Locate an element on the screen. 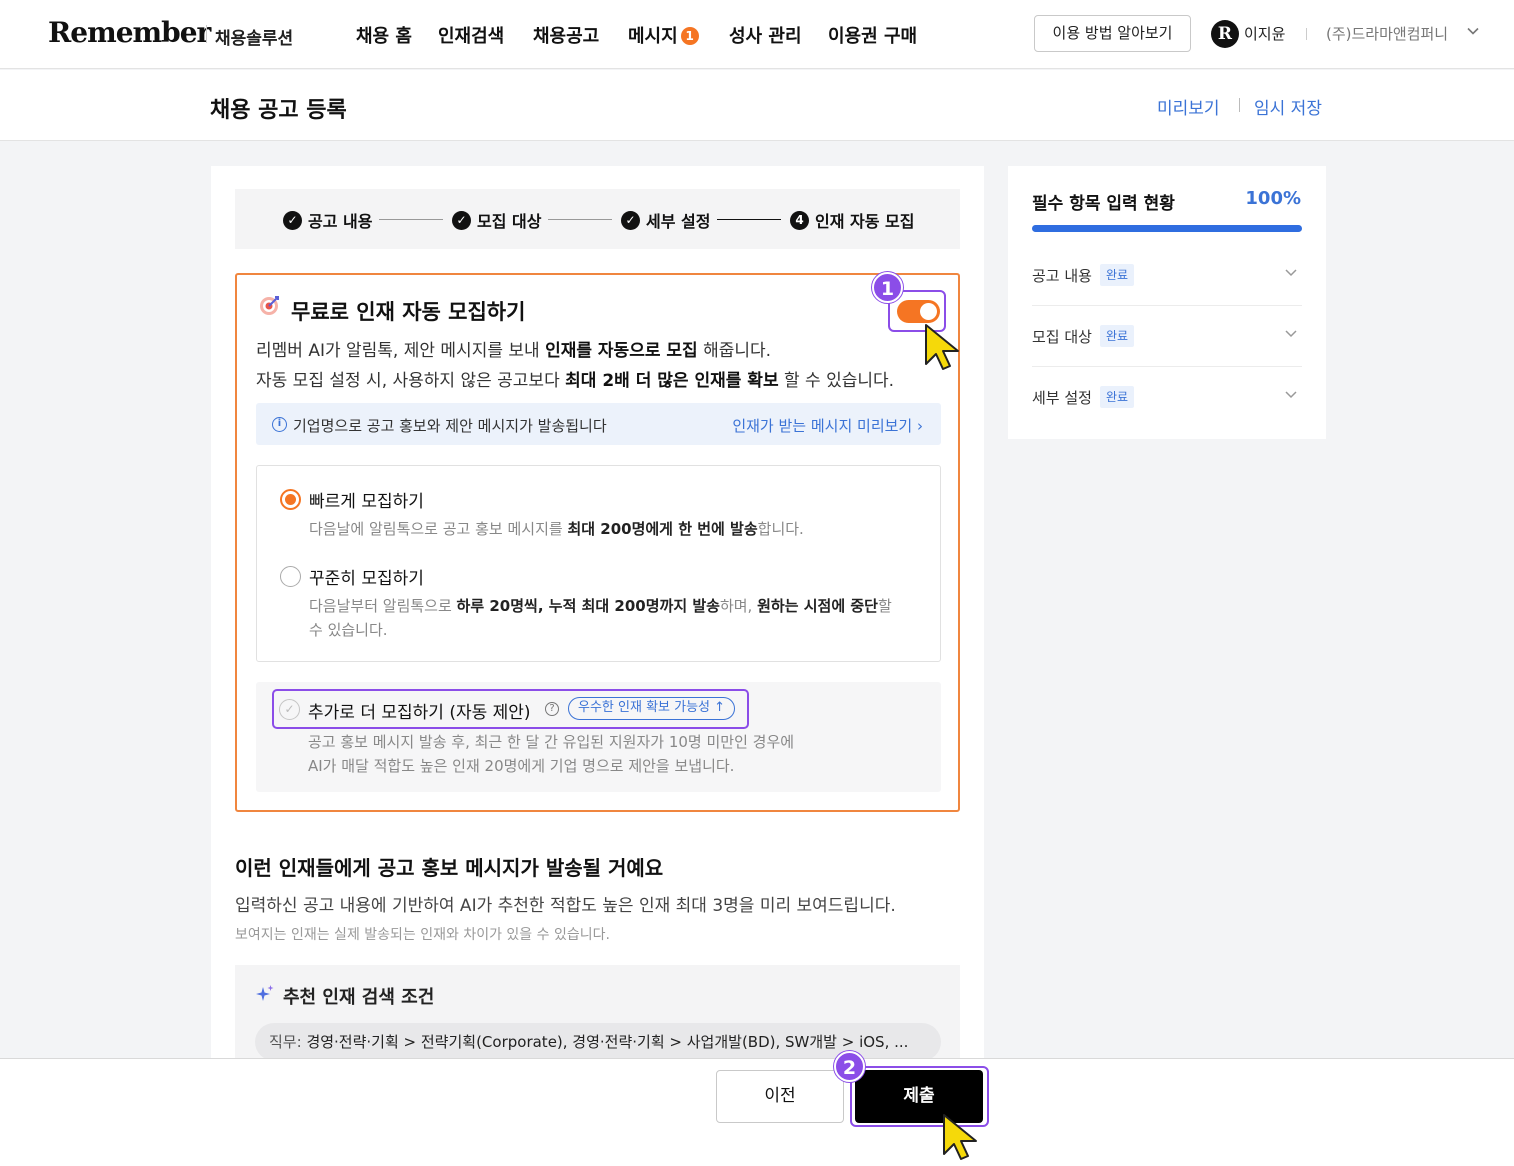 The image size is (1514, 1166). previous-button: 이전 is located at coordinates (780, 1096).